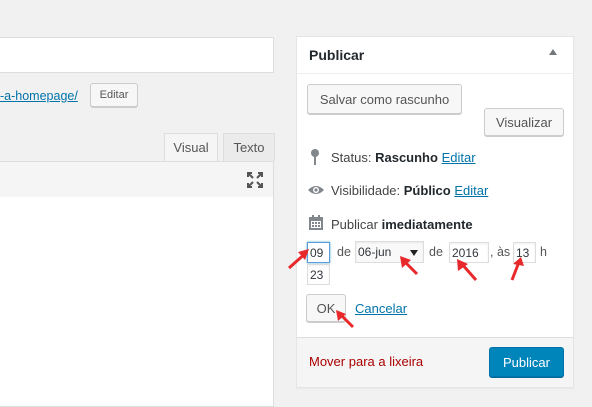 This screenshot has height=407, width=592. What do you see at coordinates (255, 180) in the screenshot?
I see `fullscreen-icon` at bounding box center [255, 180].